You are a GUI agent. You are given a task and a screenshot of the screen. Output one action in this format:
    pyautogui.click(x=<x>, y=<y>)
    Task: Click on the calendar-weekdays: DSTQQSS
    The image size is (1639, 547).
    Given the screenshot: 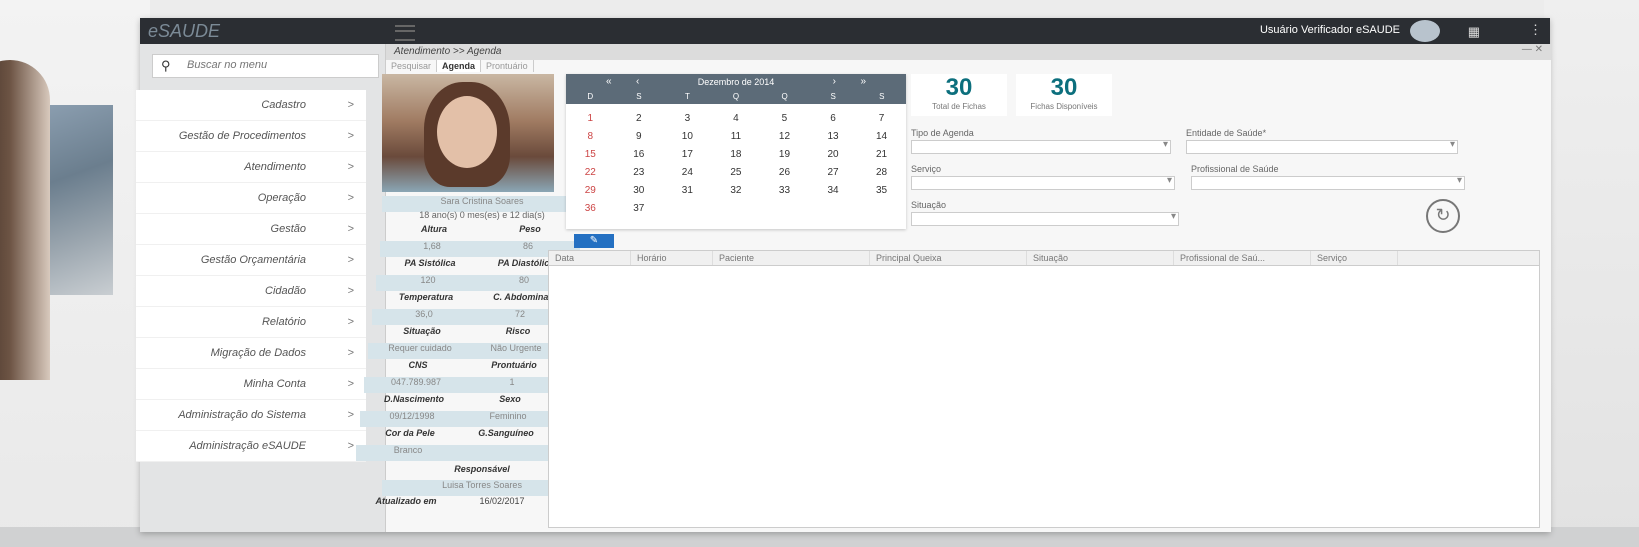 What is the action you would take?
    pyautogui.click(x=736, y=97)
    